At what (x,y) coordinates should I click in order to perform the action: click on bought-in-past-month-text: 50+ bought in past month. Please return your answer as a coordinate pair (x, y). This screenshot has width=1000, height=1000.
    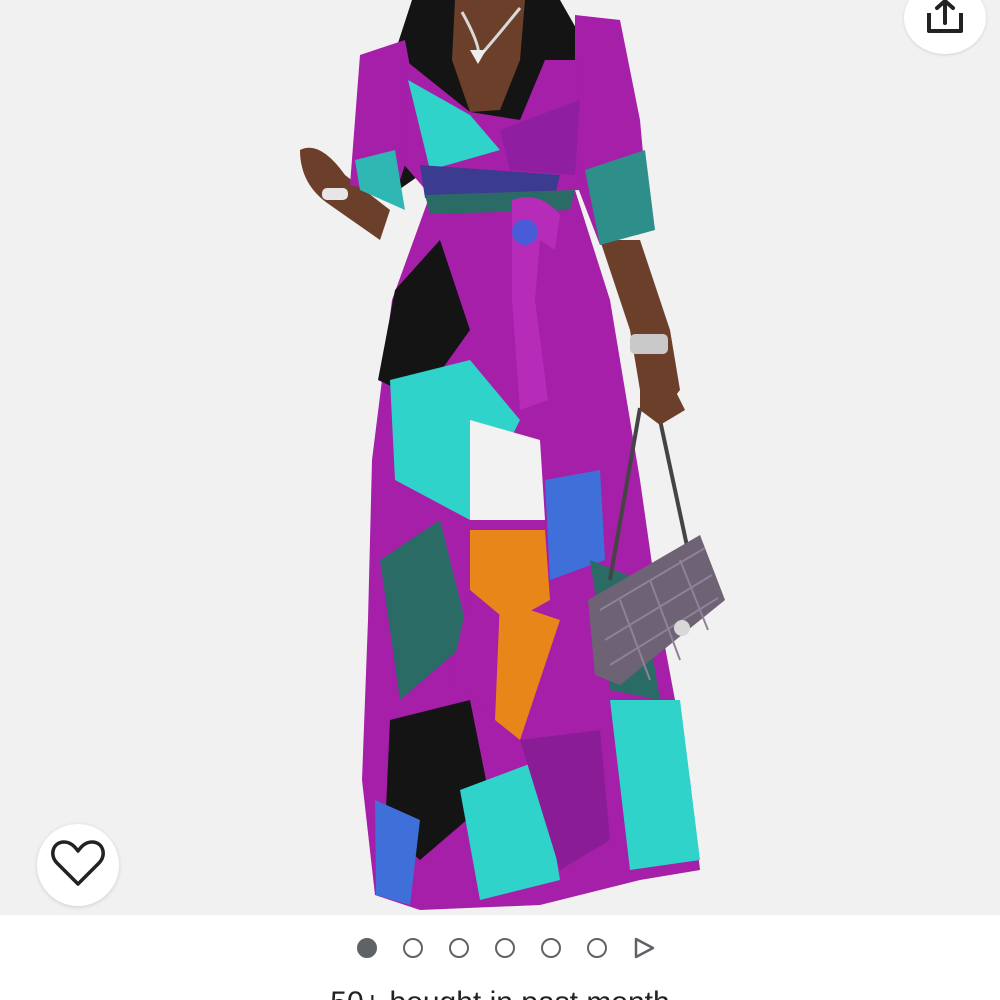
    Looking at the image, I should click on (500, 992).